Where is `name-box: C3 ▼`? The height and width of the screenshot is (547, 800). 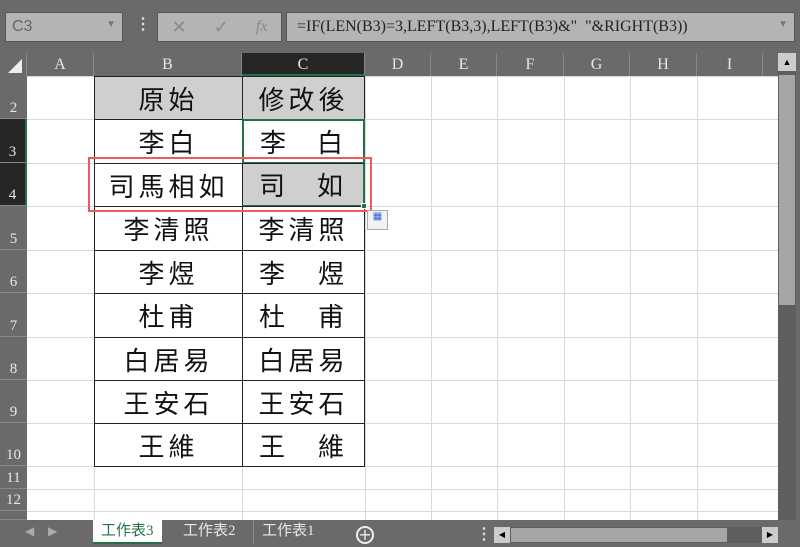 name-box: C3 ▼ is located at coordinates (64, 27).